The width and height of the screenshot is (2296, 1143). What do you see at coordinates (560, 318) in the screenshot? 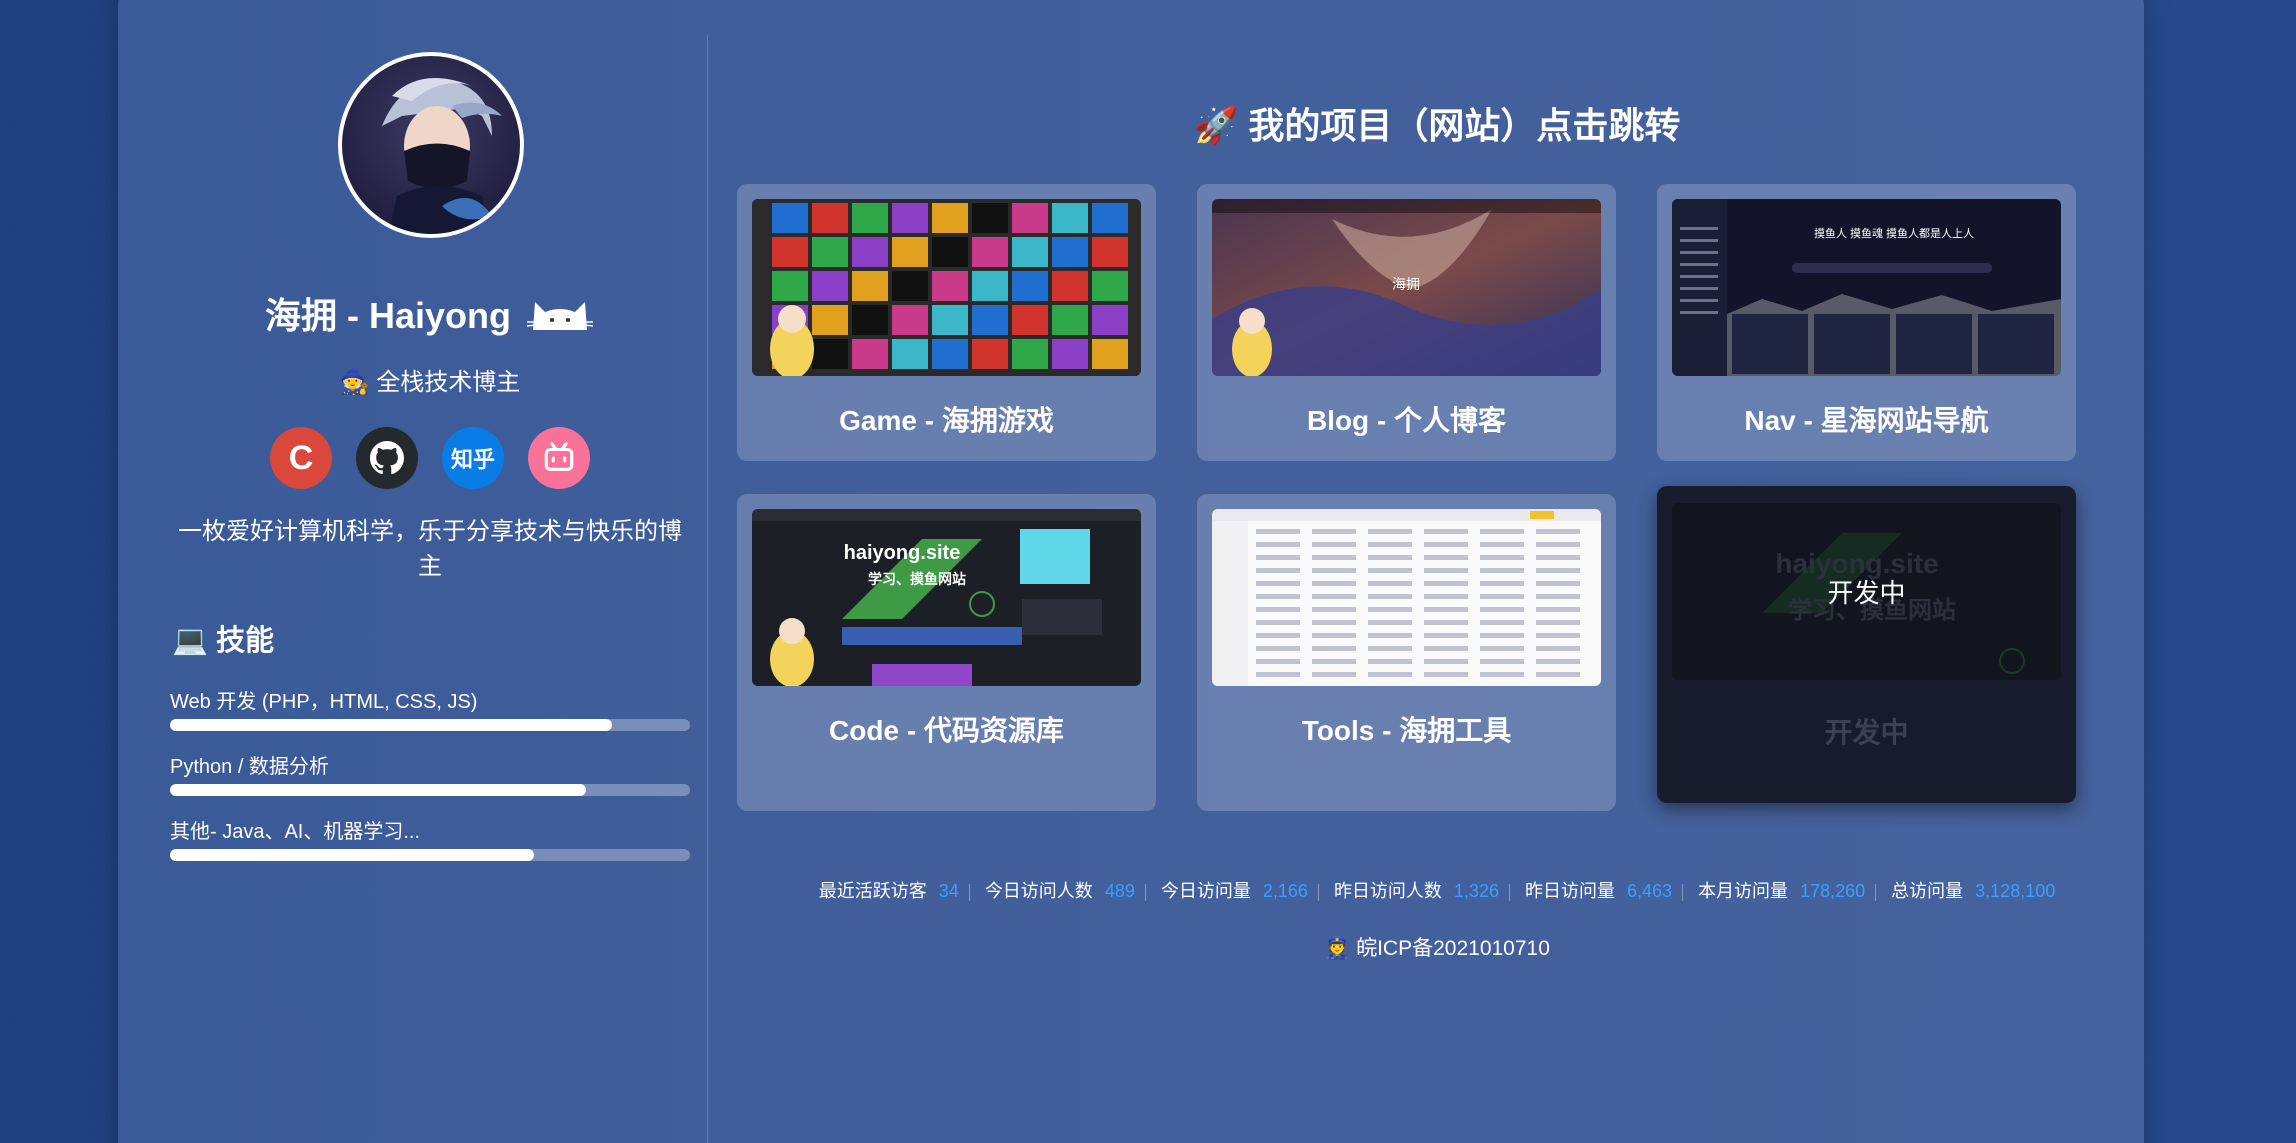
I see `cat-icon` at bounding box center [560, 318].